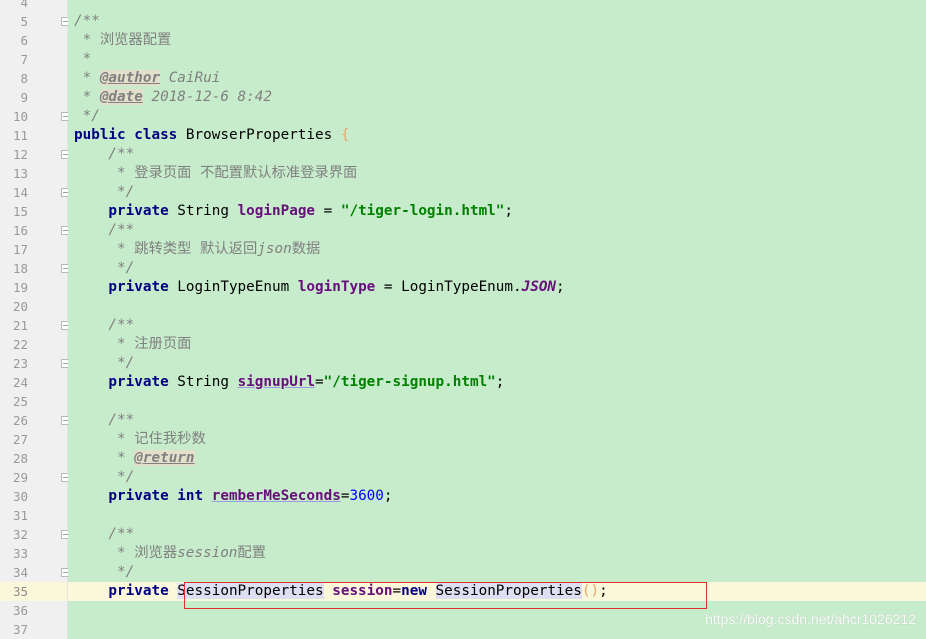 The height and width of the screenshot is (639, 926). Describe the element at coordinates (126, 287) in the screenshot. I see `code-token: private` at that location.